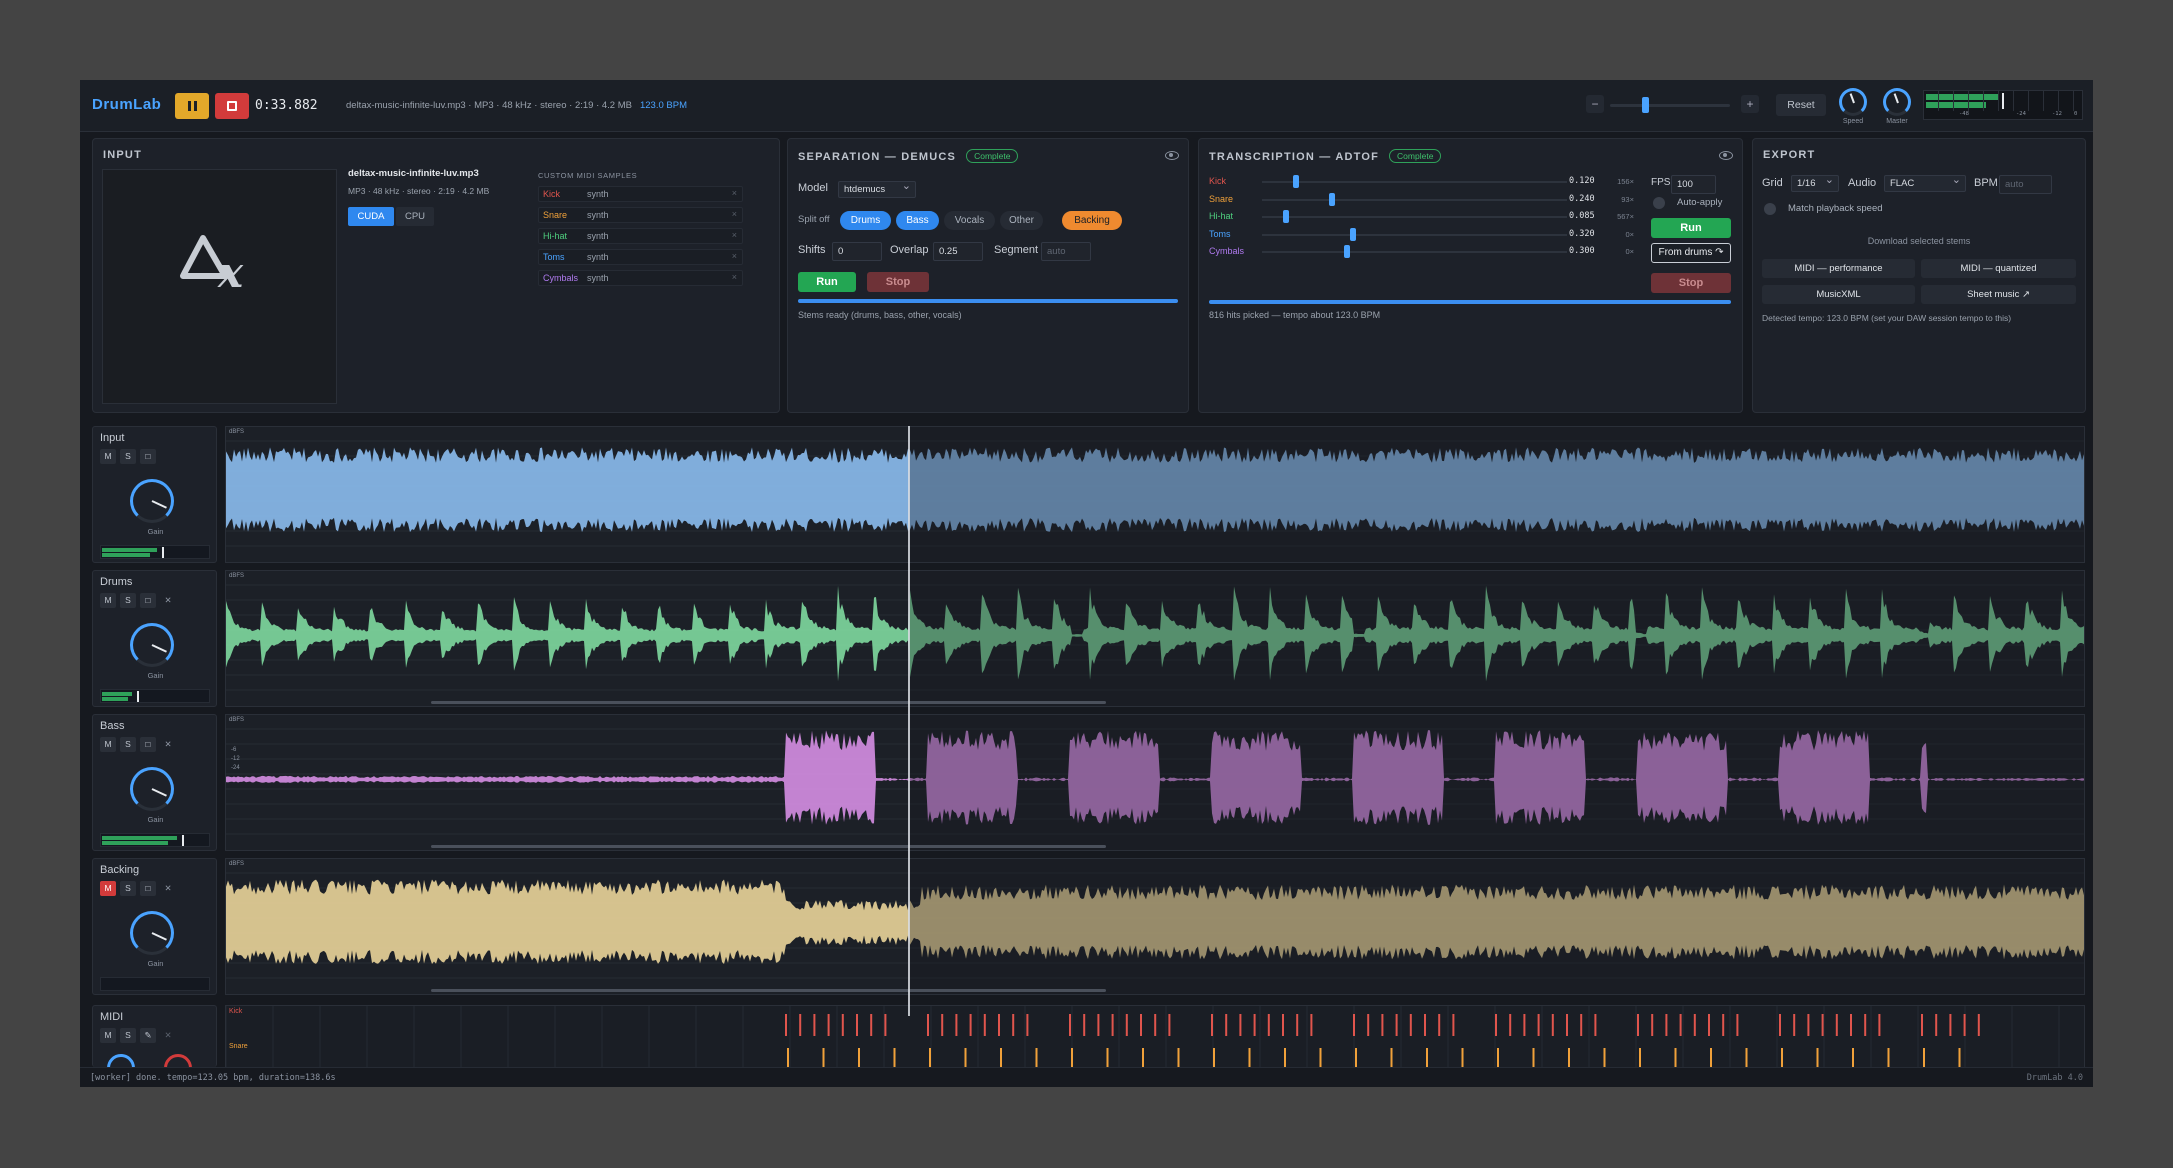  I want to click on overlap-input: 0.25, so click(958, 251).